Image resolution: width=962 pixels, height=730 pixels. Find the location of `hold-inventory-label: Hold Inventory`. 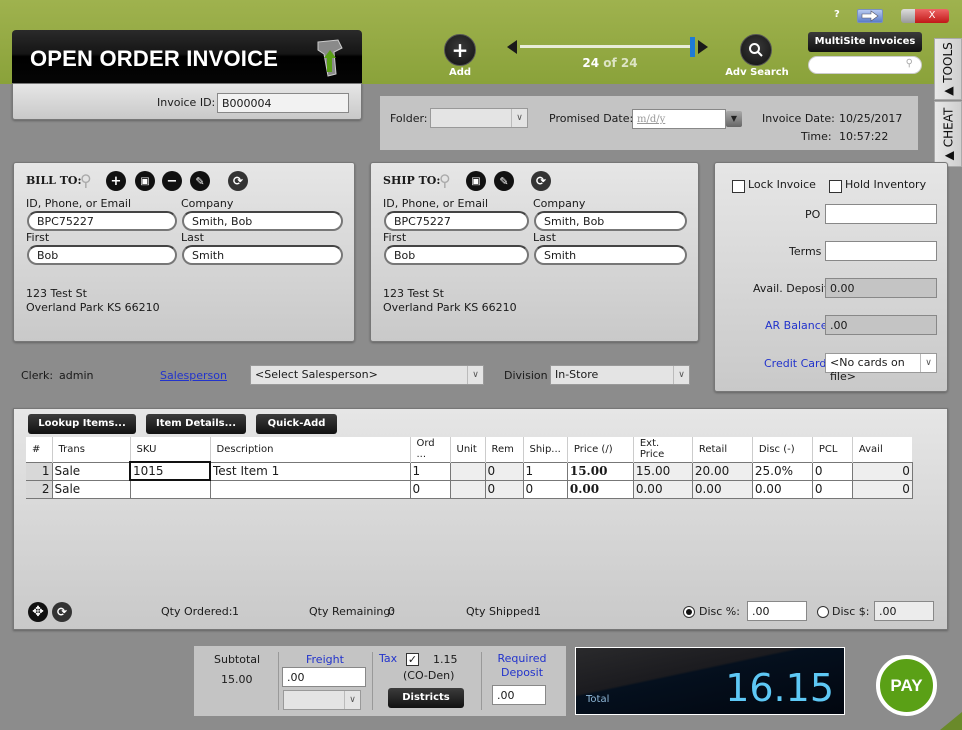

hold-inventory-label: Hold Inventory is located at coordinates (886, 184).